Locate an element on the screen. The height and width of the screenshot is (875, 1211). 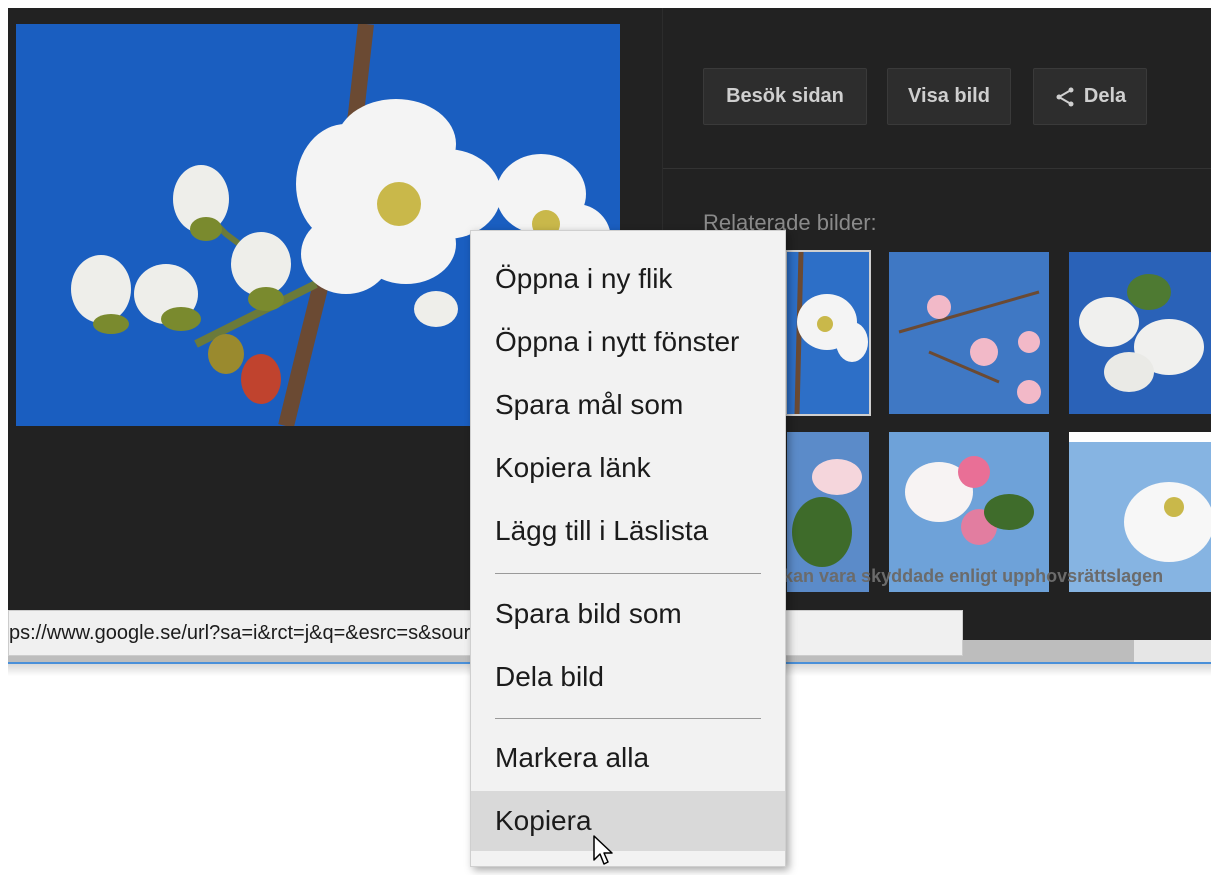
menu-item-label: Kopiera is located at coordinates (543, 820).